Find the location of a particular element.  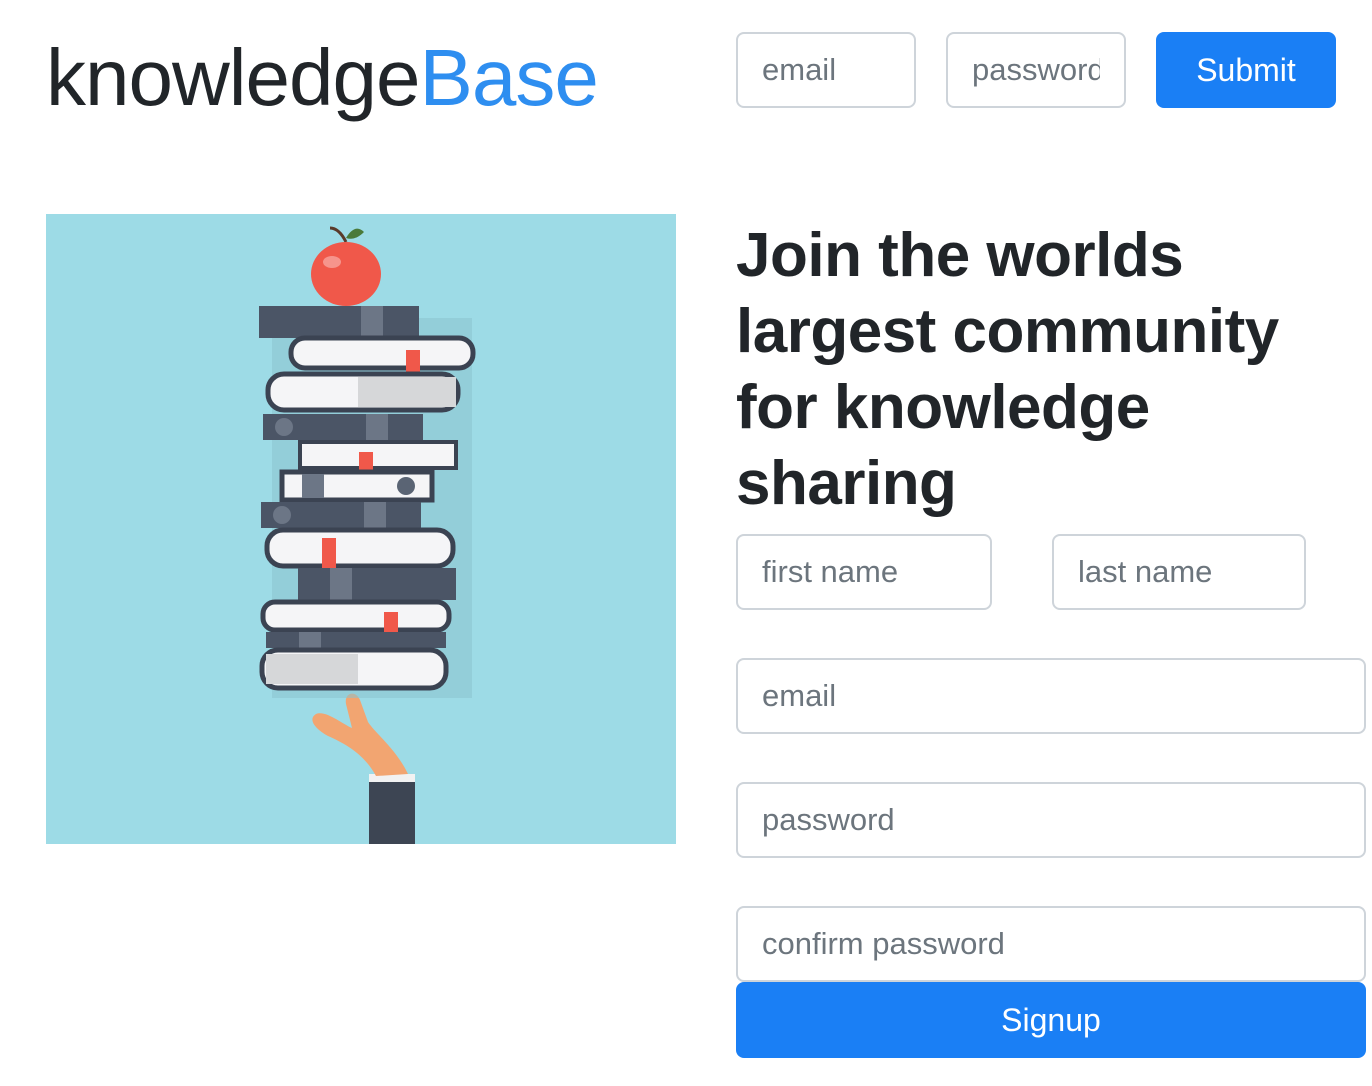

sleeve is located at coordinates (392, 811).